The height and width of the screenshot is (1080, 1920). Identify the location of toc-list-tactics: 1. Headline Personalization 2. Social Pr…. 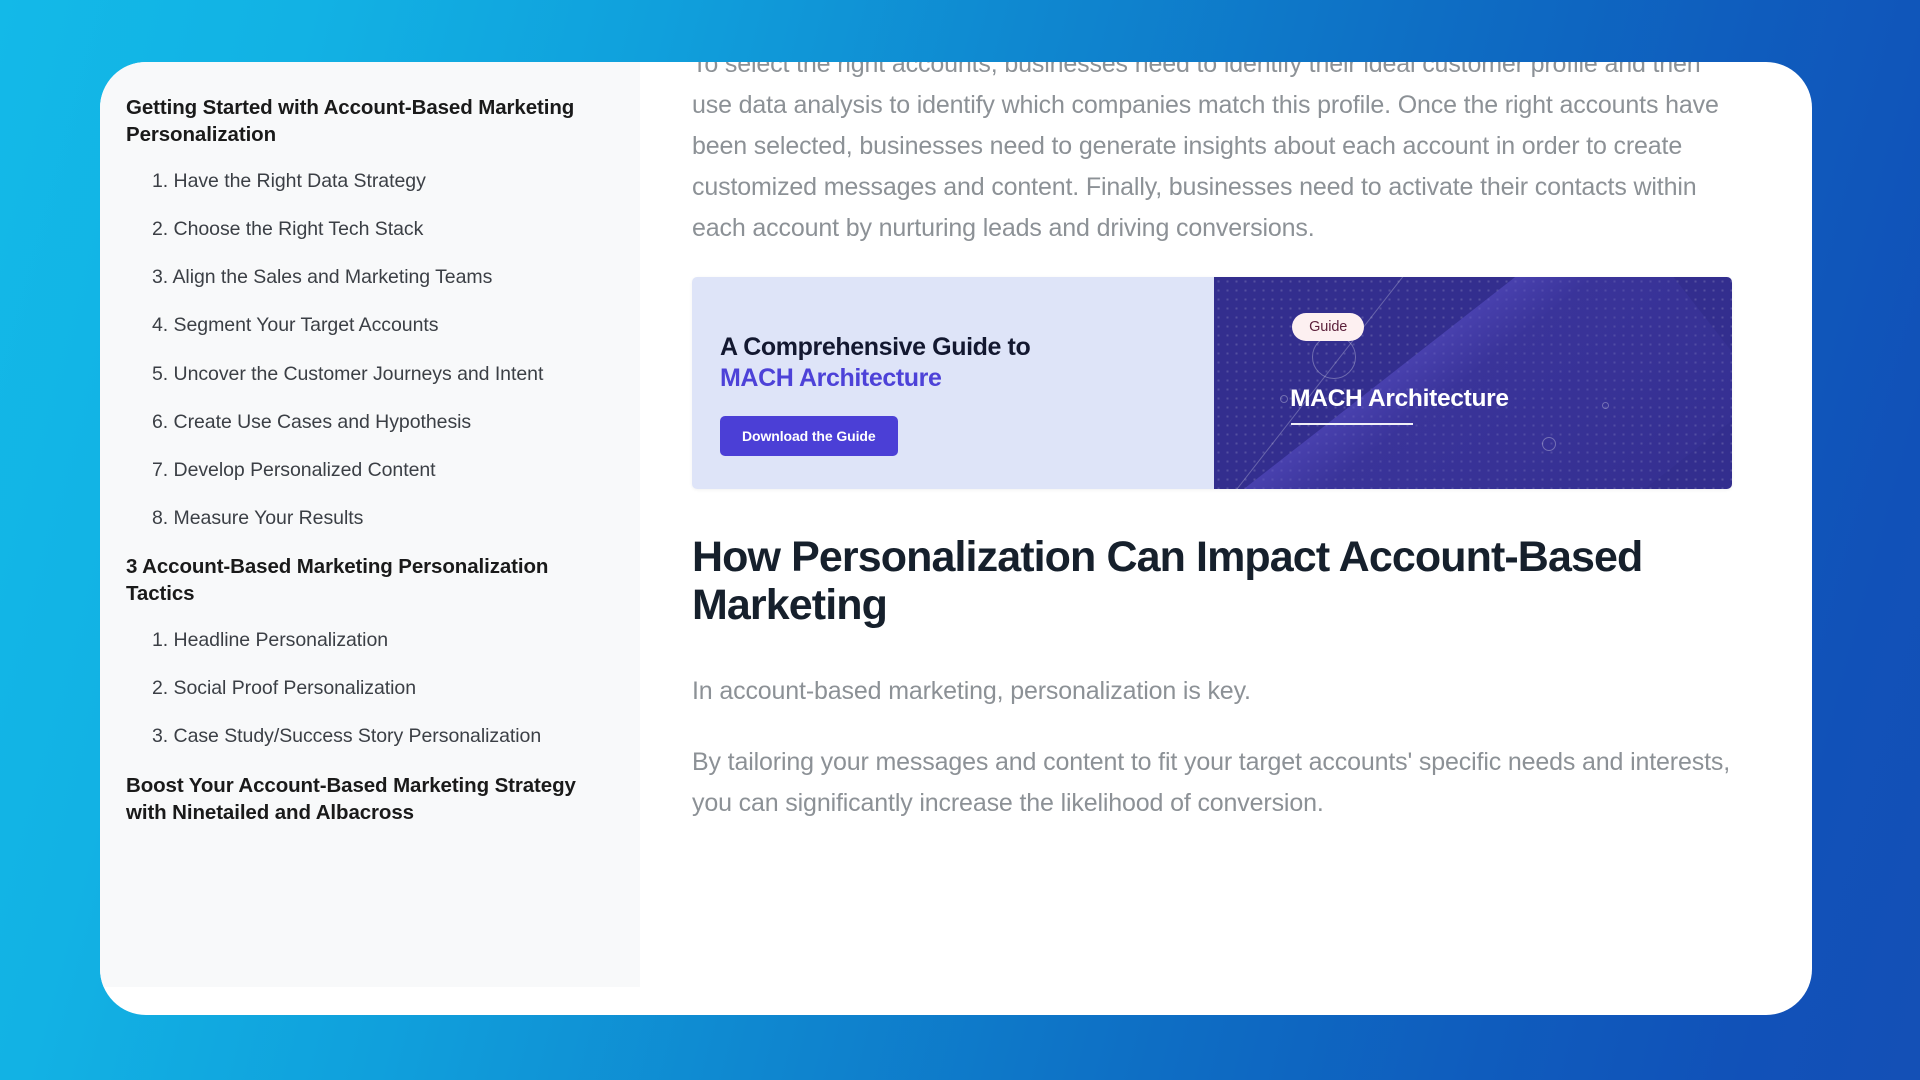
(367, 688).